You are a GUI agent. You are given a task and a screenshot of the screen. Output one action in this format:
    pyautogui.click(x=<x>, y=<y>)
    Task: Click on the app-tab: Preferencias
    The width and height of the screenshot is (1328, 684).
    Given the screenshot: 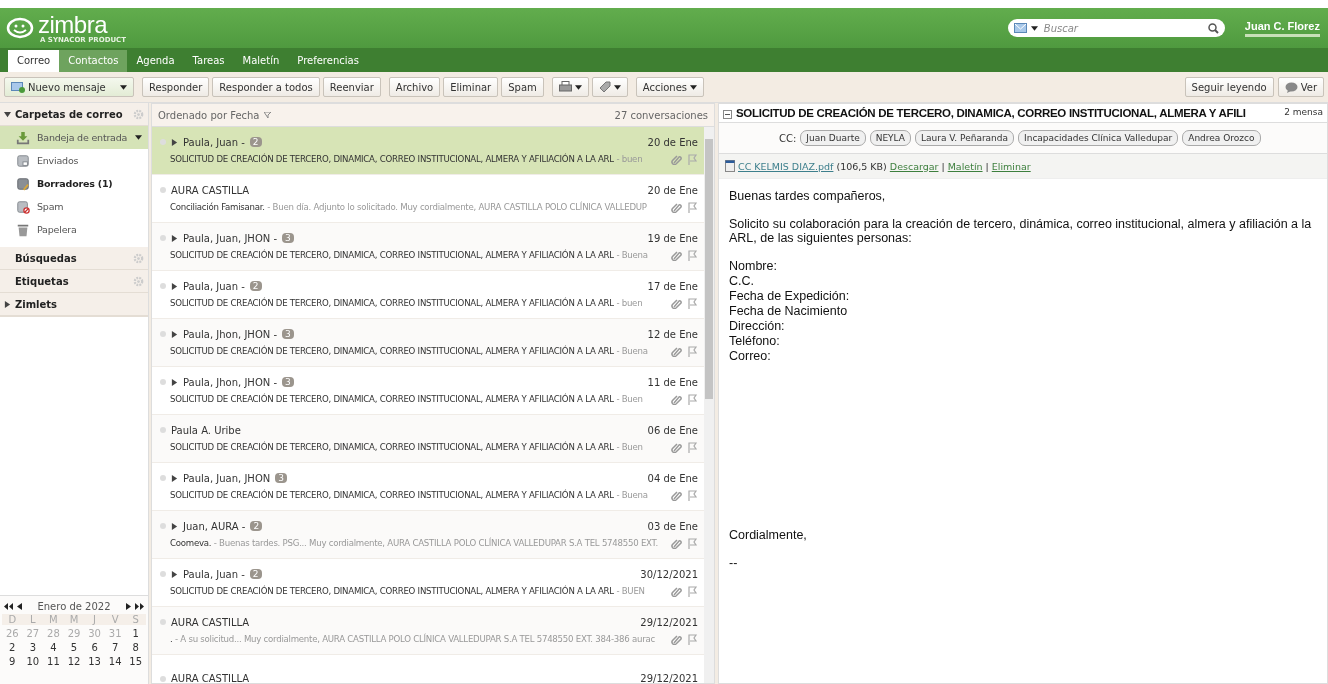 What is the action you would take?
    pyautogui.click(x=328, y=61)
    